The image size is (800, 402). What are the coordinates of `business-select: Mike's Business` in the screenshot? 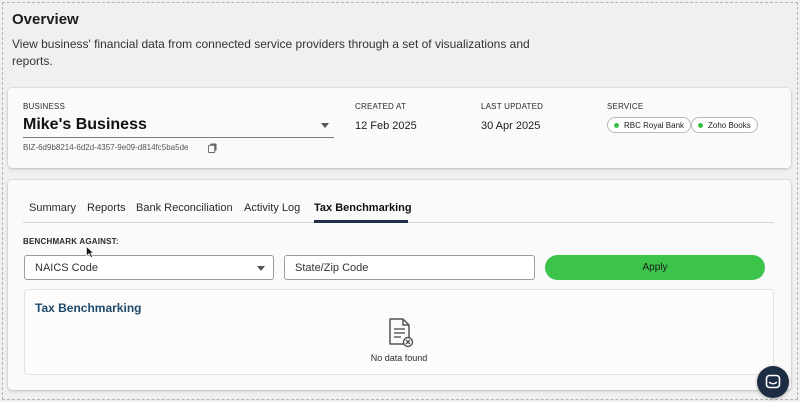 It's located at (178, 125).